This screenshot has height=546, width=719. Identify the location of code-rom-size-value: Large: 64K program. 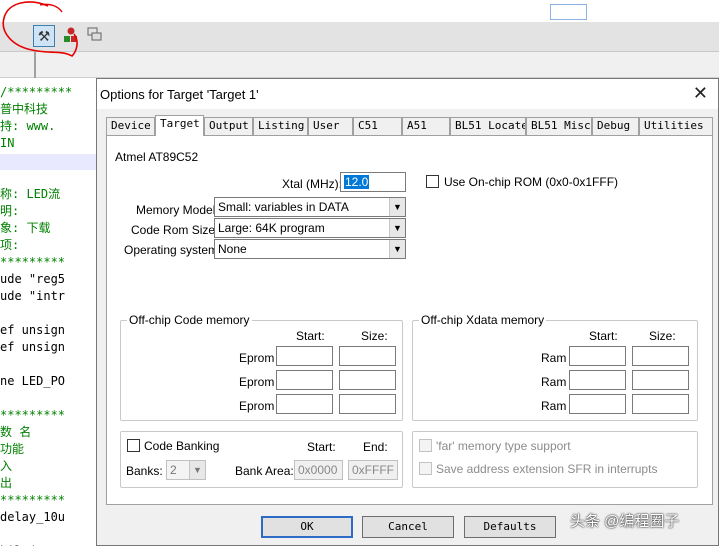
(271, 228).